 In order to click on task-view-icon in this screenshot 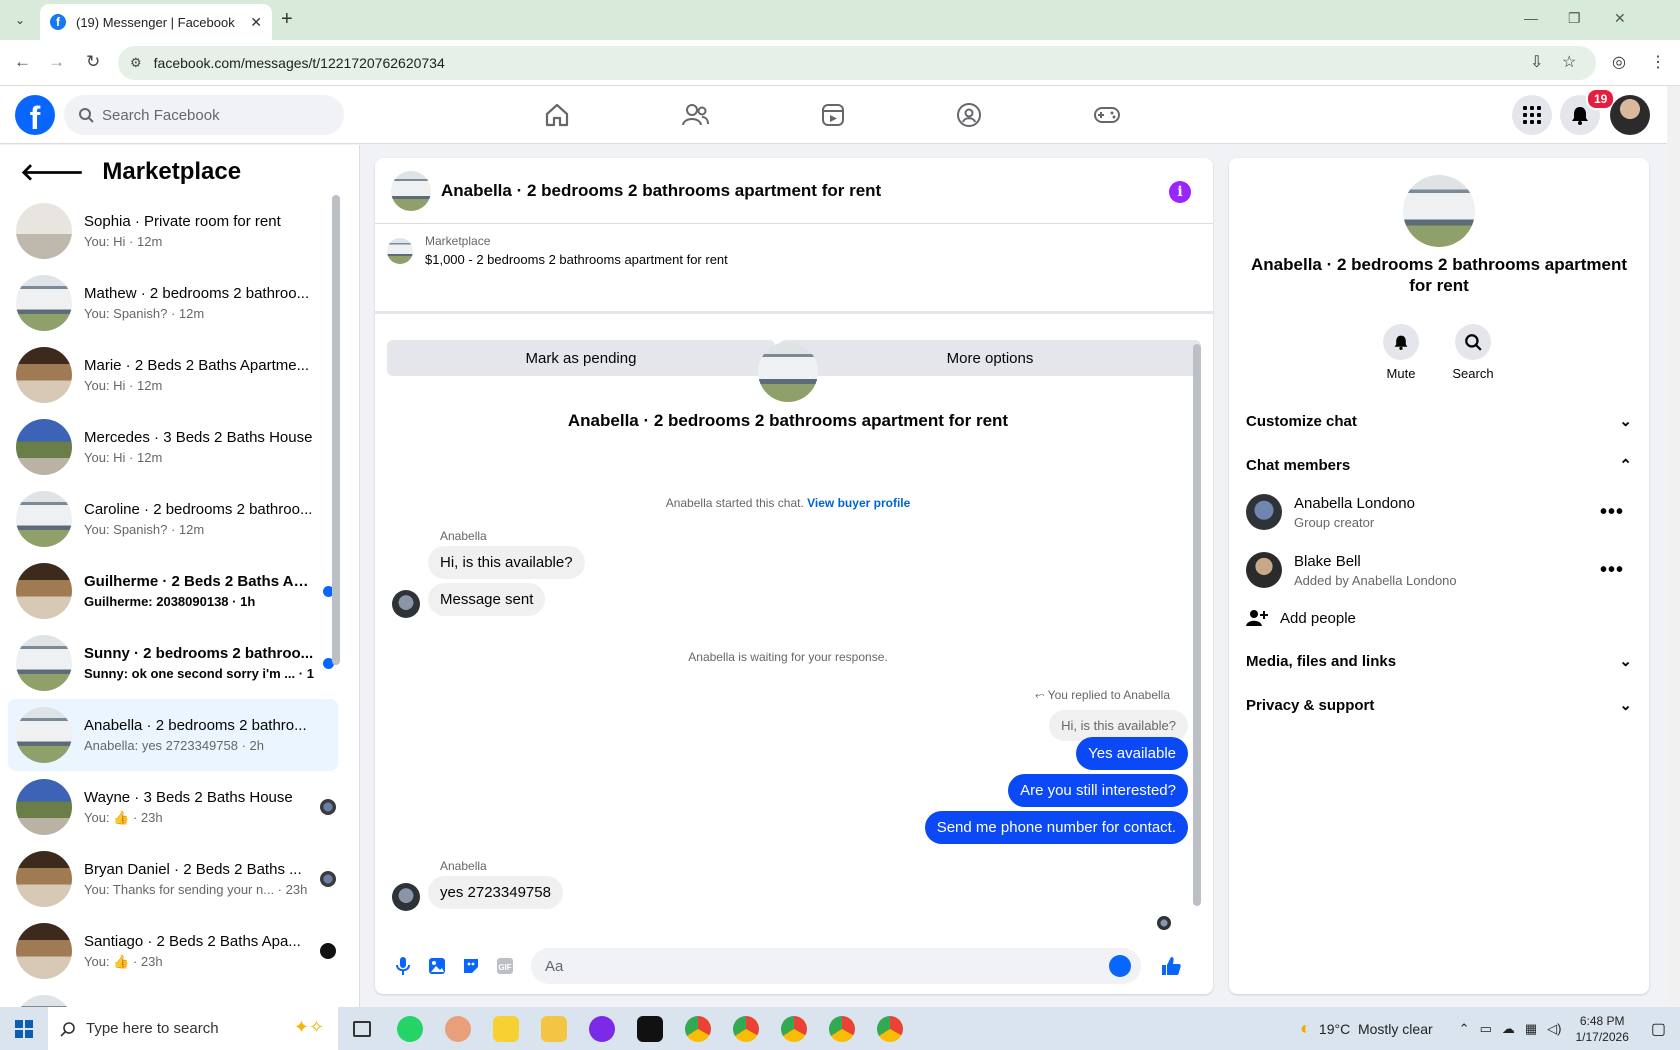, I will do `click(362, 1028)`.